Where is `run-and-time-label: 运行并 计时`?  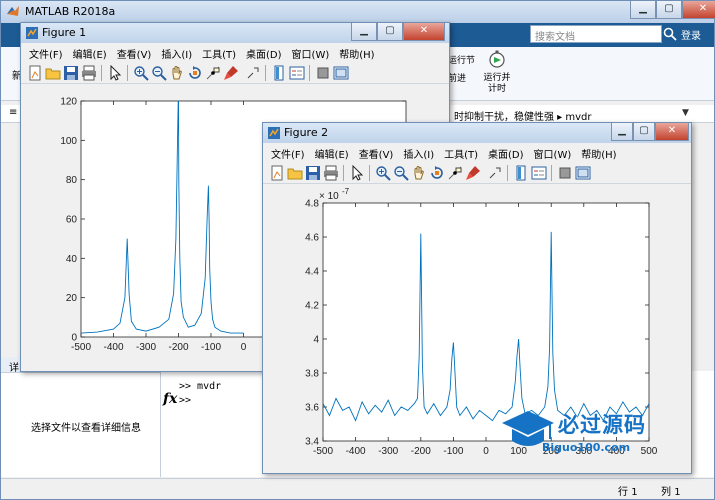 run-and-time-label: 运行并 计时 is located at coordinates (497, 83).